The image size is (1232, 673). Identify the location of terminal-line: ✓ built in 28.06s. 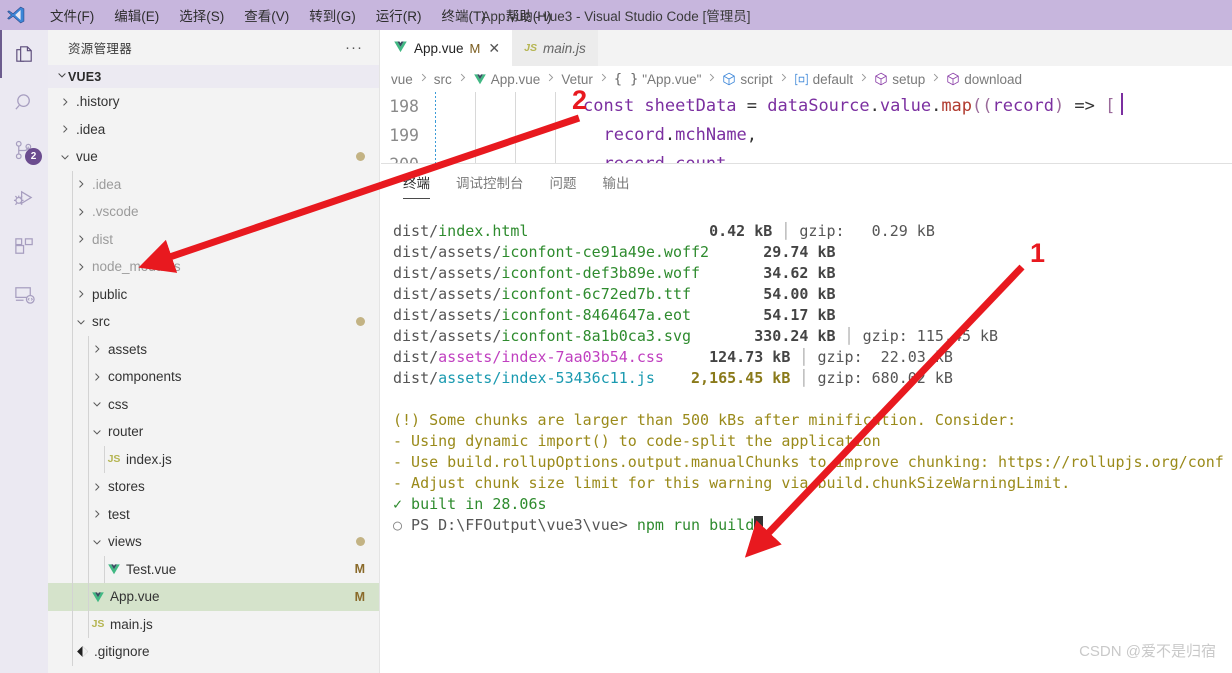
(470, 504).